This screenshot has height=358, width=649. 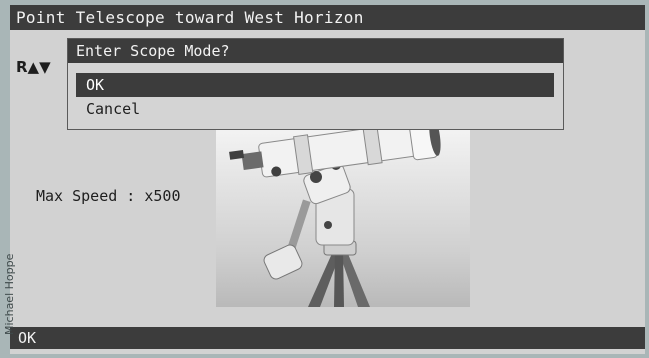 I want to click on screen-title: Point Telescope toward West Horizon, so click(x=327, y=17).